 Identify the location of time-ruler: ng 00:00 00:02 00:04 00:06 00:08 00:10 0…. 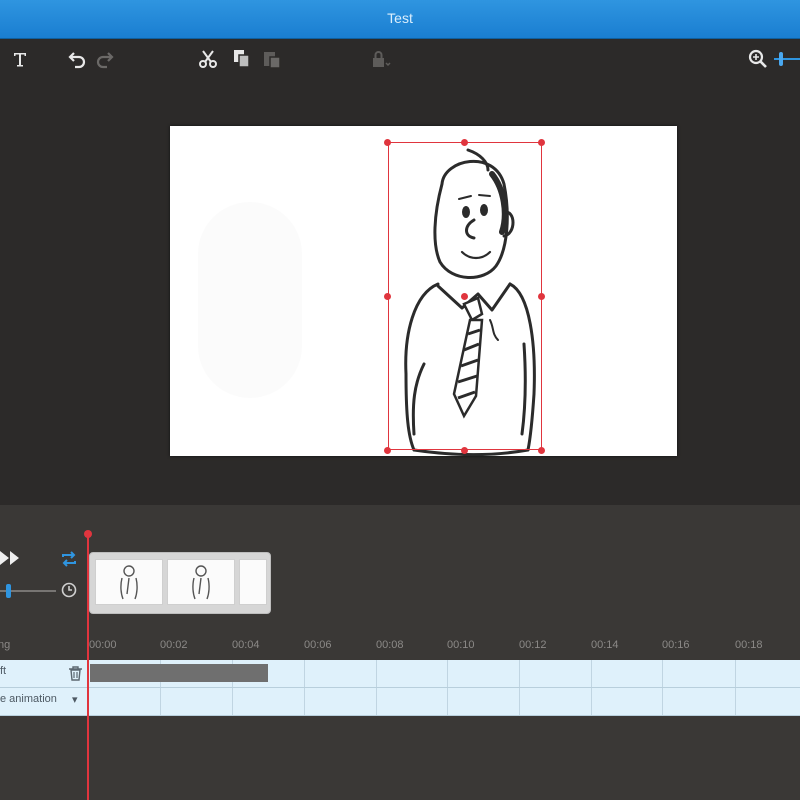
(400, 646).